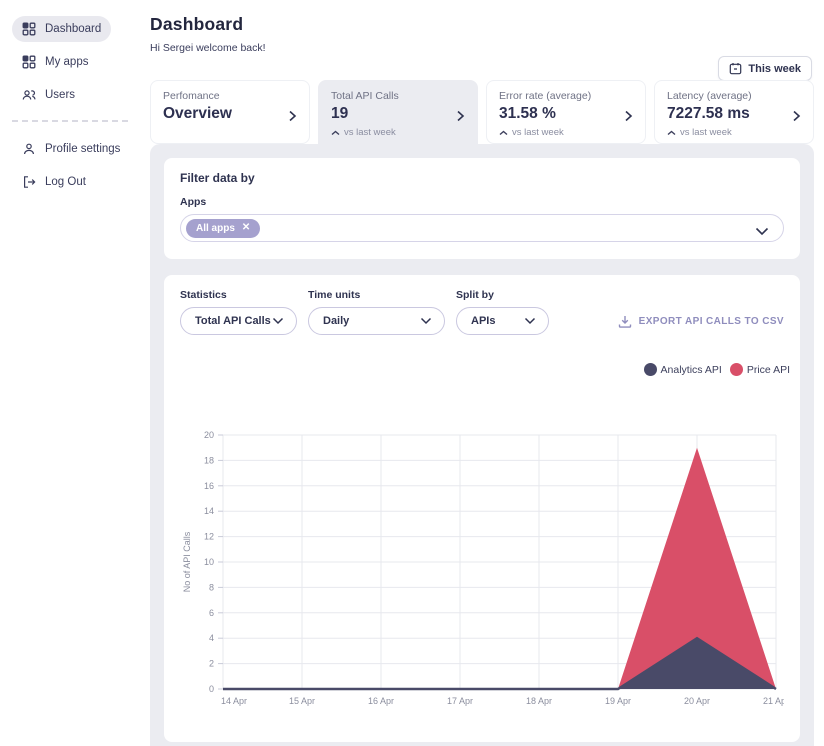 This screenshot has width=824, height=746. I want to click on chip-label: All apps, so click(215, 228).